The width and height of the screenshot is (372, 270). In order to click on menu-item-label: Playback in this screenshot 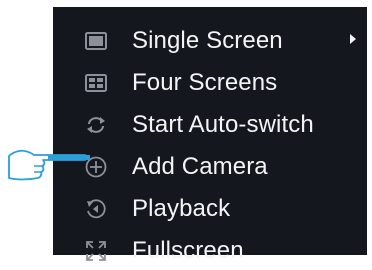, I will do `click(181, 208)`.